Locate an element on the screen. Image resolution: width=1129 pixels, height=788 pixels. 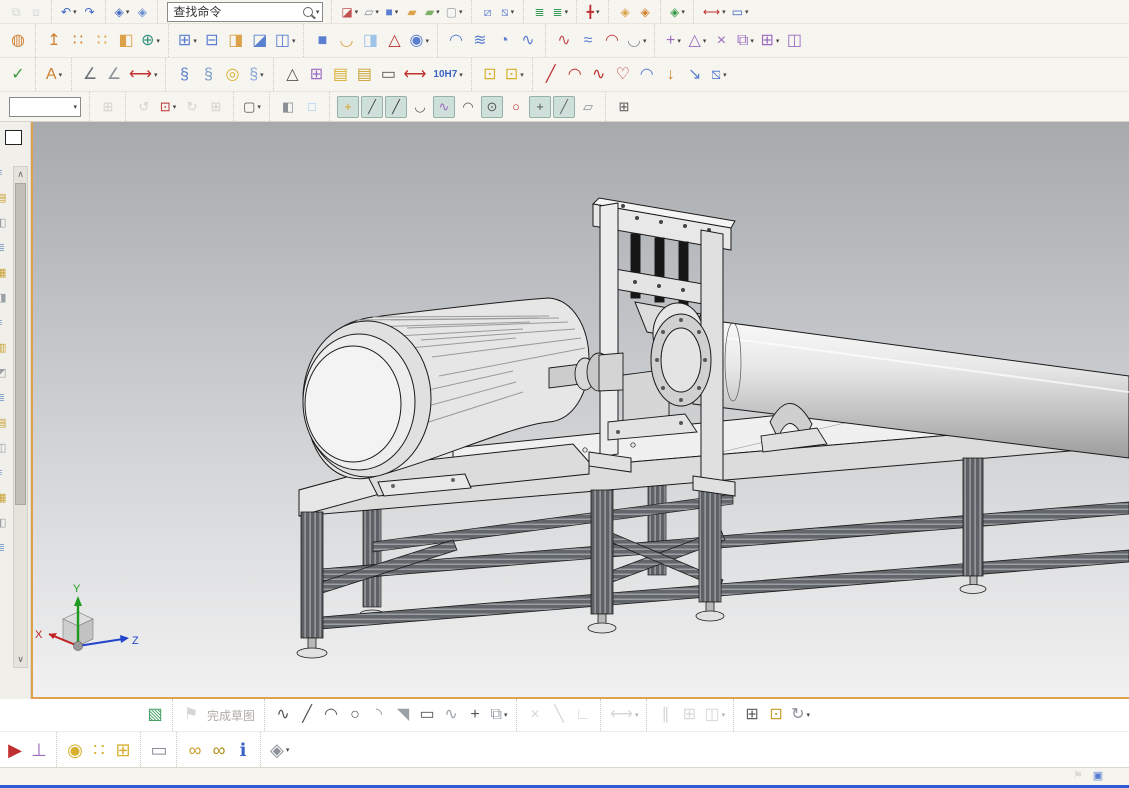
trim-body-button: ◪ is located at coordinates (260, 41).